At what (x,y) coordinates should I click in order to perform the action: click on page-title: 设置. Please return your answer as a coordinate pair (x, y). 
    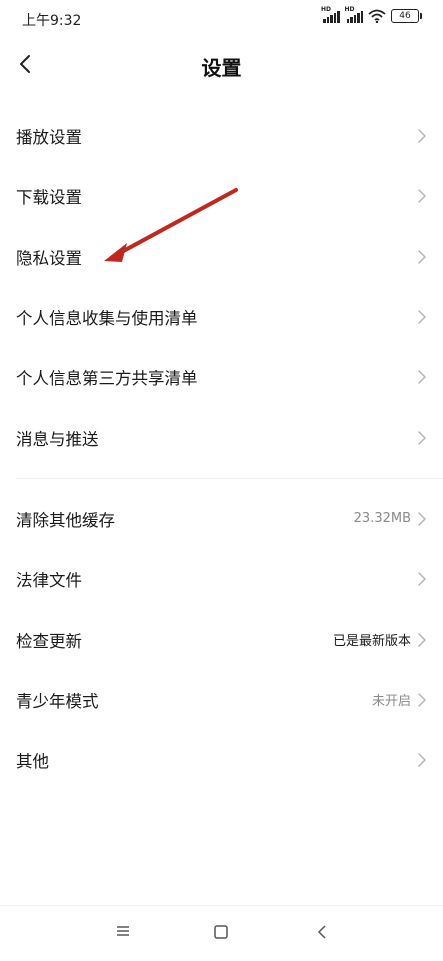
    Looking at the image, I should click on (221, 68).